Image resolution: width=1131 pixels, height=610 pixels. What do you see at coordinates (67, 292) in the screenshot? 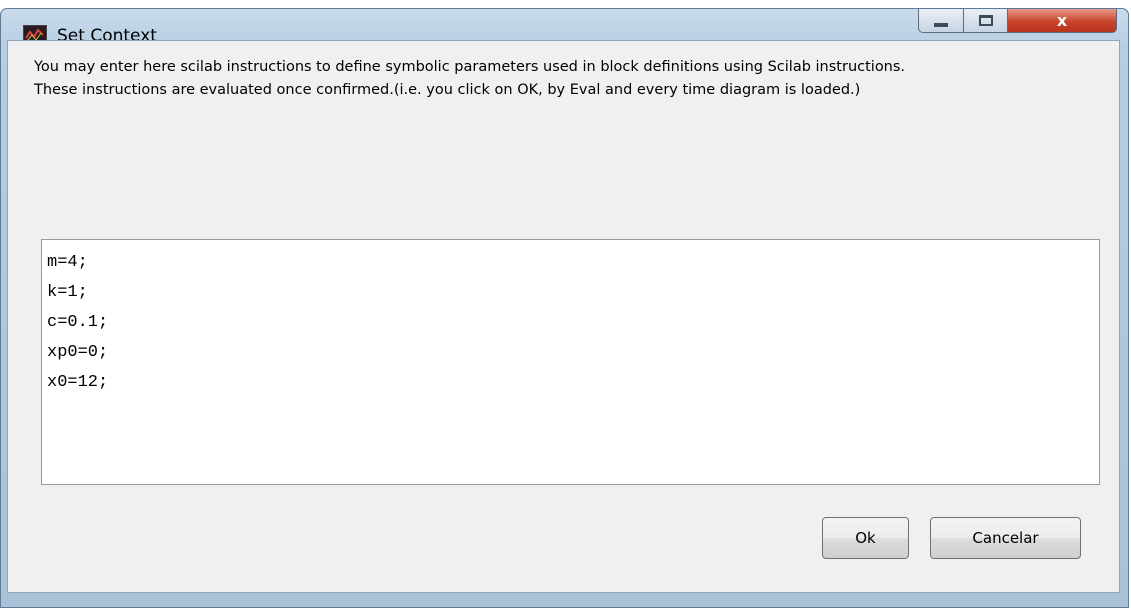
I see `code-line: k=1;` at bounding box center [67, 292].